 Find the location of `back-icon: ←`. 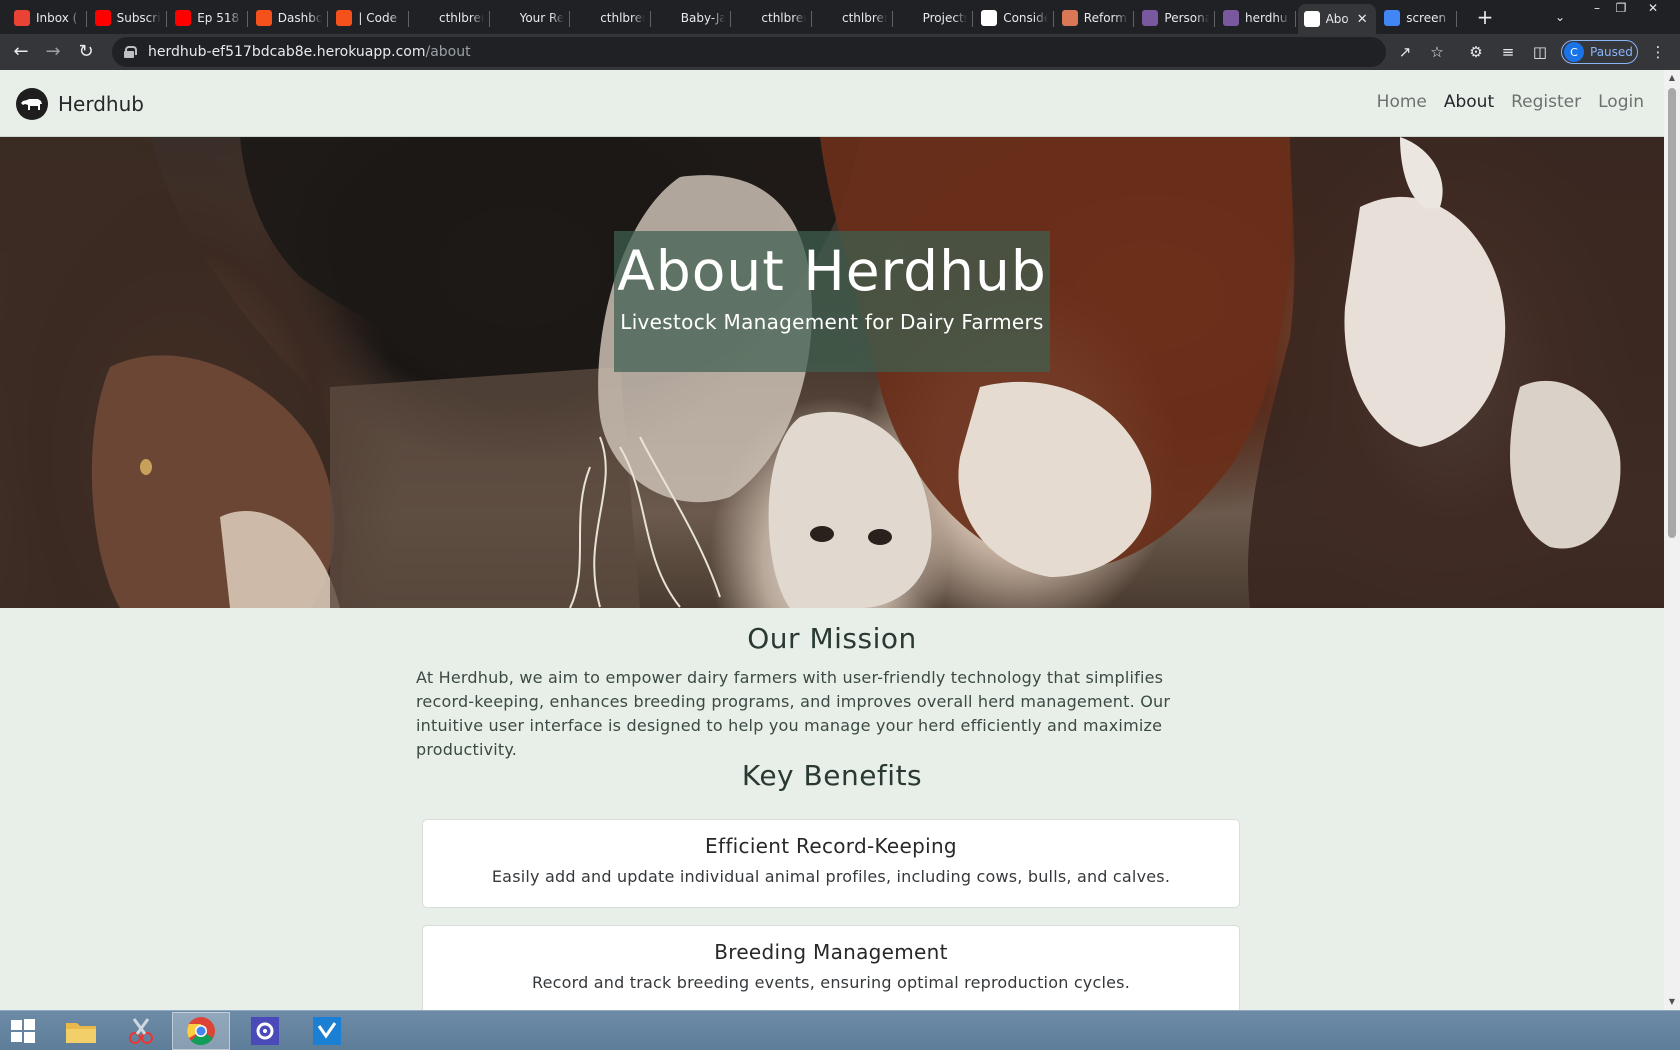

back-icon: ← is located at coordinates (21, 52).